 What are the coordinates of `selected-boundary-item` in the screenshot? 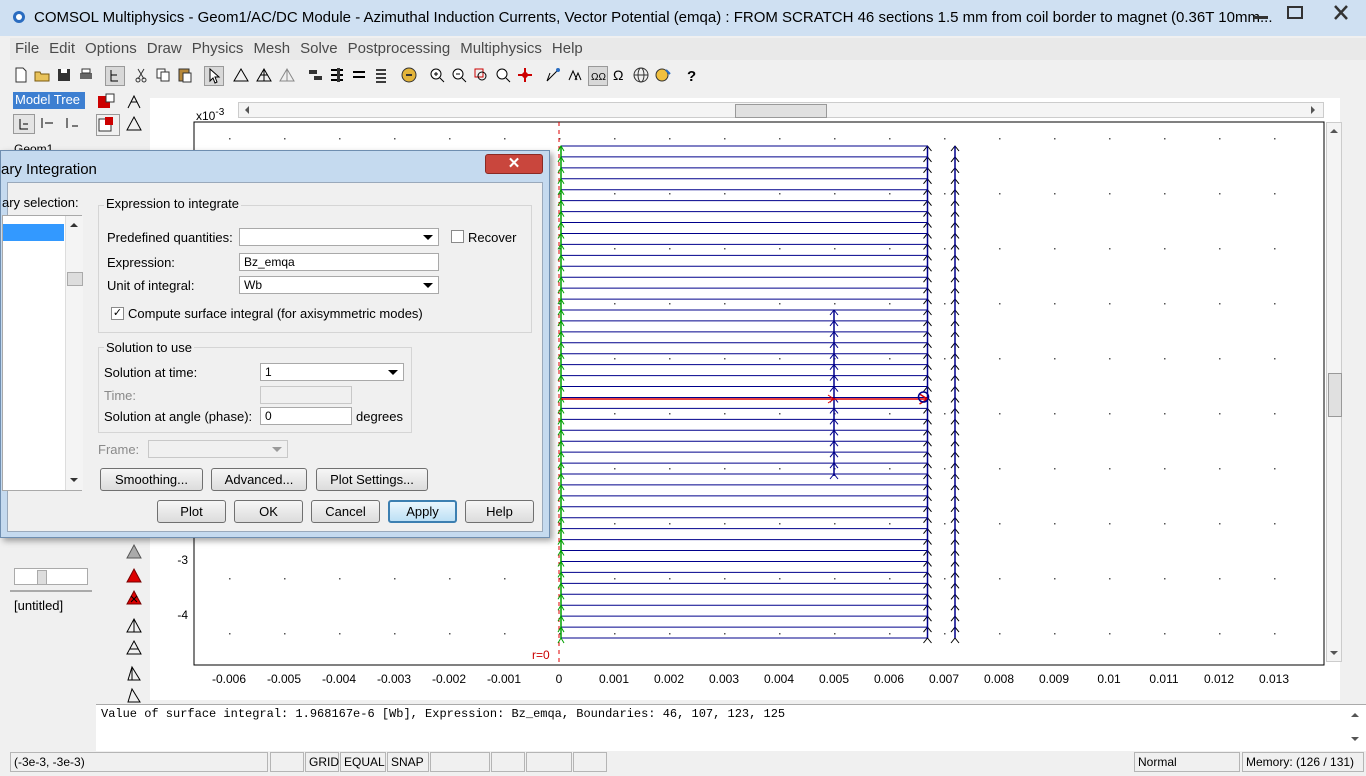 It's located at (33, 232).